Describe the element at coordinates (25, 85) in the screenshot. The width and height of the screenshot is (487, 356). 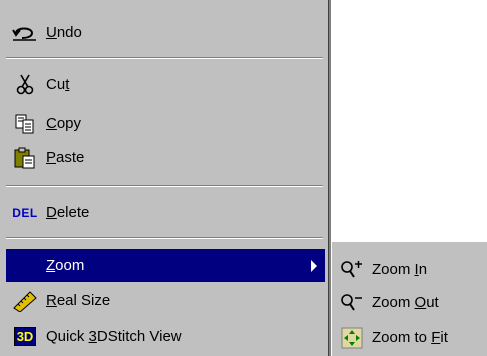
I see `scissors-icon` at that location.